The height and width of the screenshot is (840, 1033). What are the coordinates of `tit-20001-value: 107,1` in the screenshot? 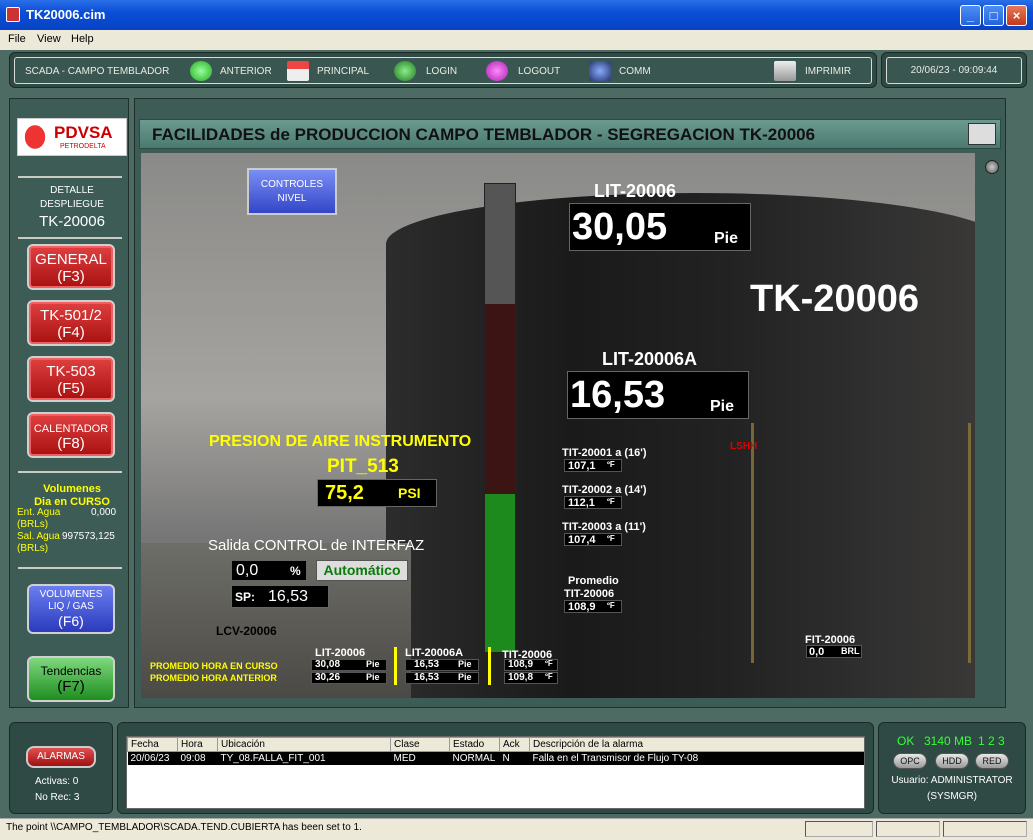 It's located at (582, 466).